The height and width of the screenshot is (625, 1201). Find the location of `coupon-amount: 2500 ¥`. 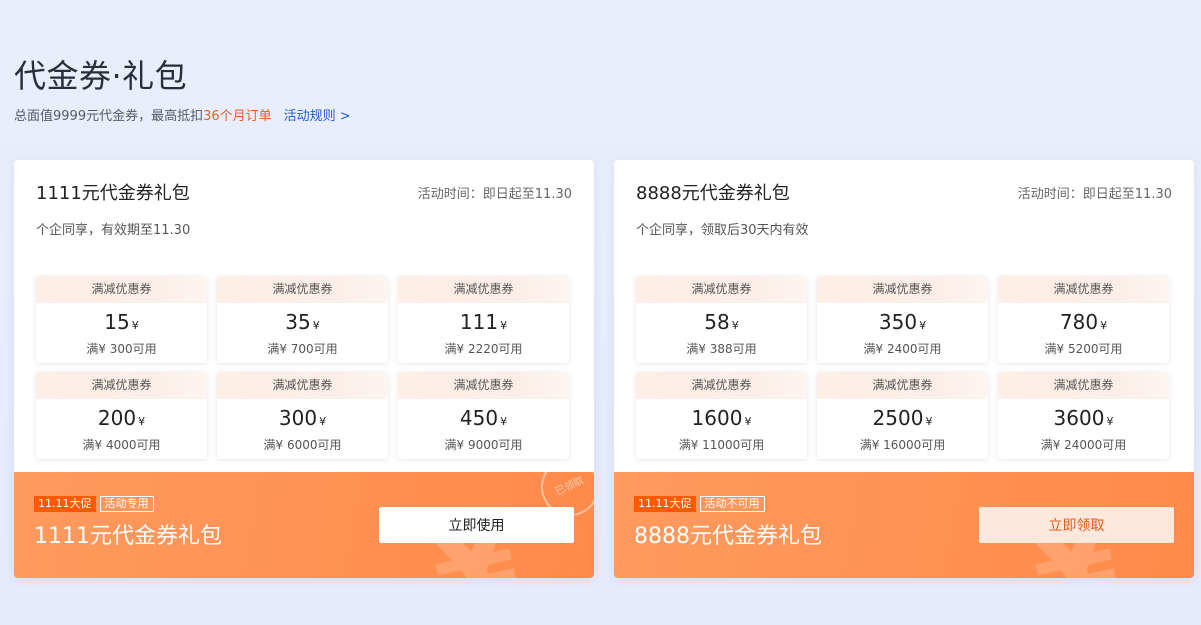

coupon-amount: 2500 ¥ is located at coordinates (902, 420).